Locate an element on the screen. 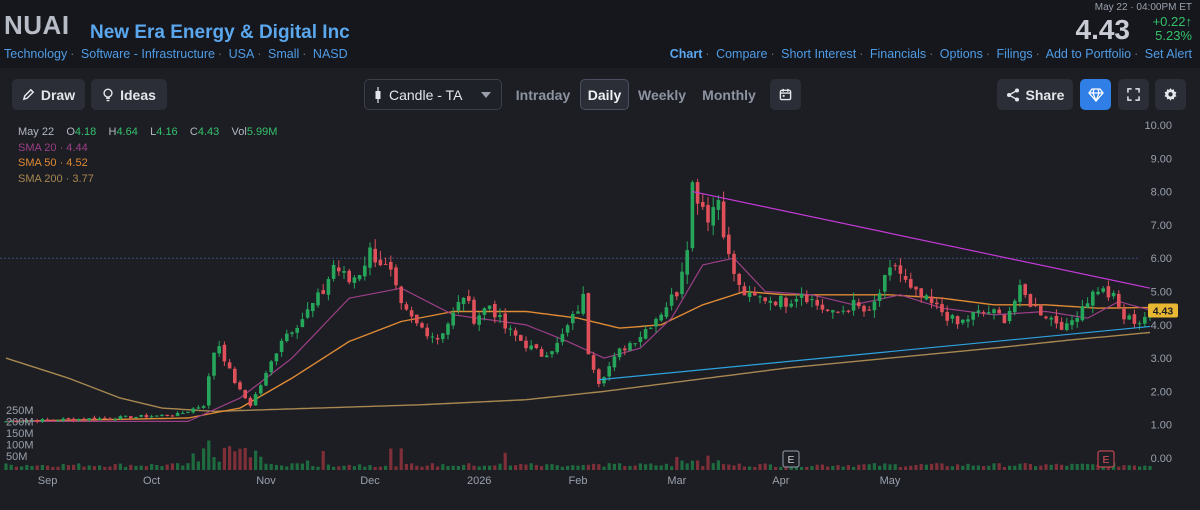  price-tick-label: 5.00 is located at coordinates (1161, 293).